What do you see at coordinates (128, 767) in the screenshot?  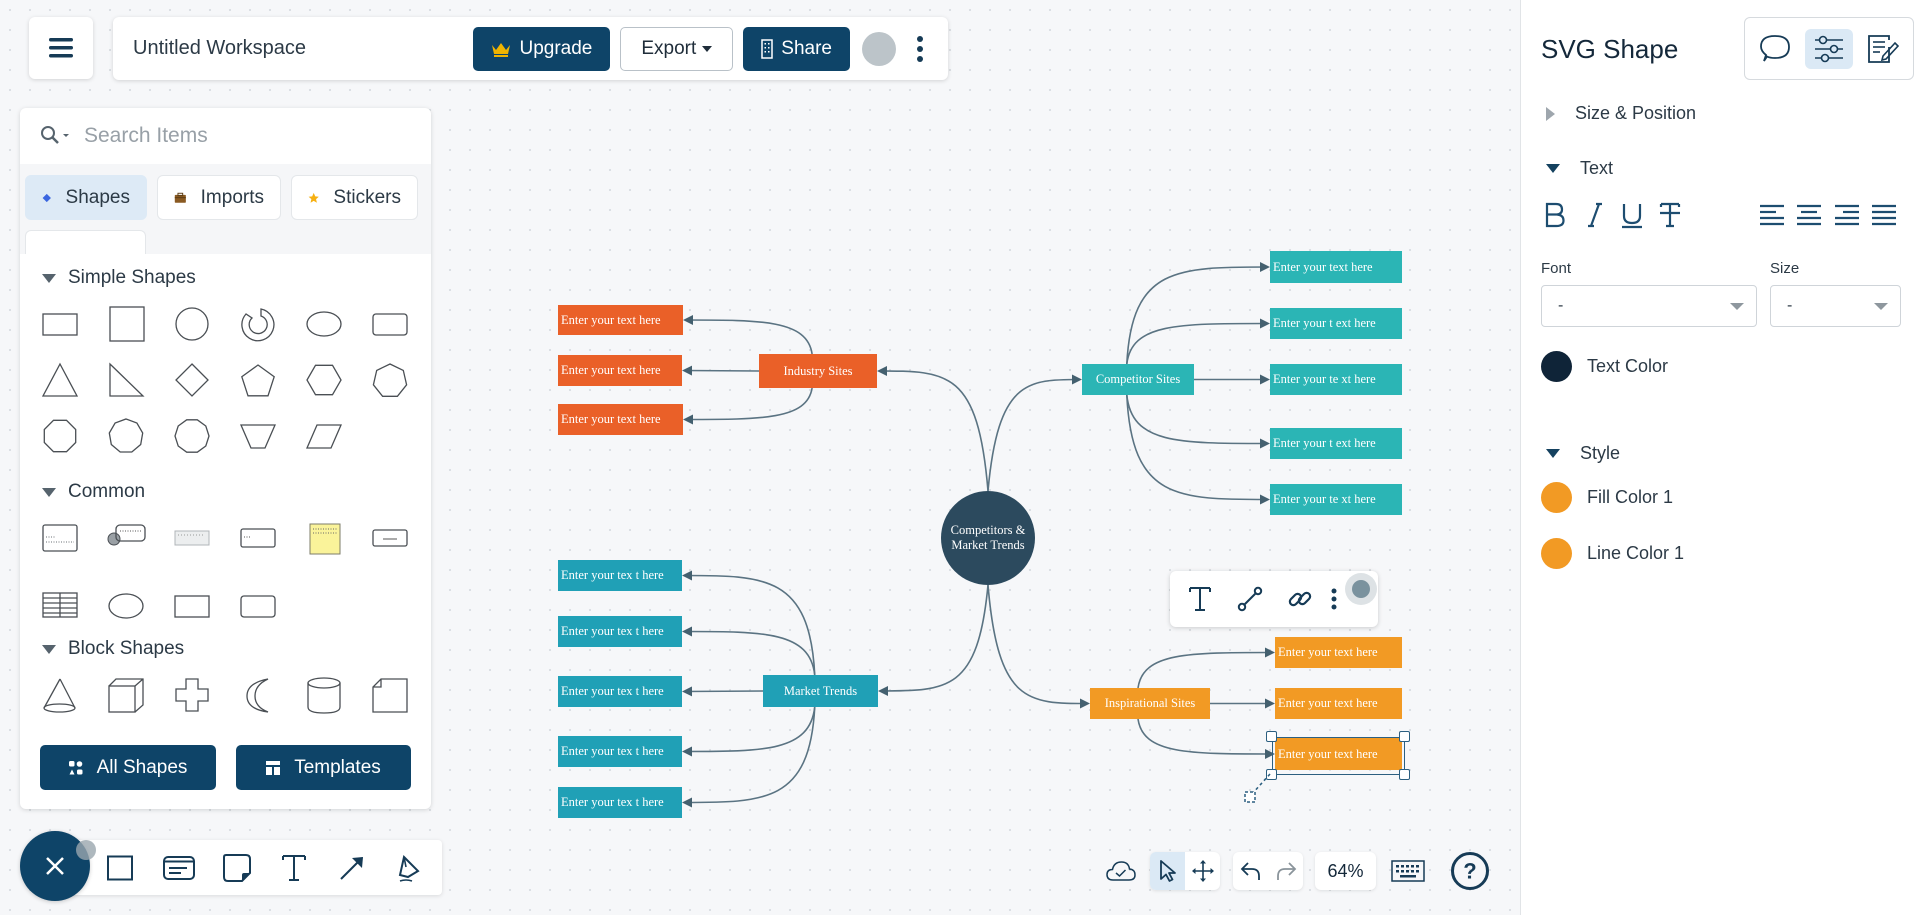 I see `all-shapes-button: All Shapes` at bounding box center [128, 767].